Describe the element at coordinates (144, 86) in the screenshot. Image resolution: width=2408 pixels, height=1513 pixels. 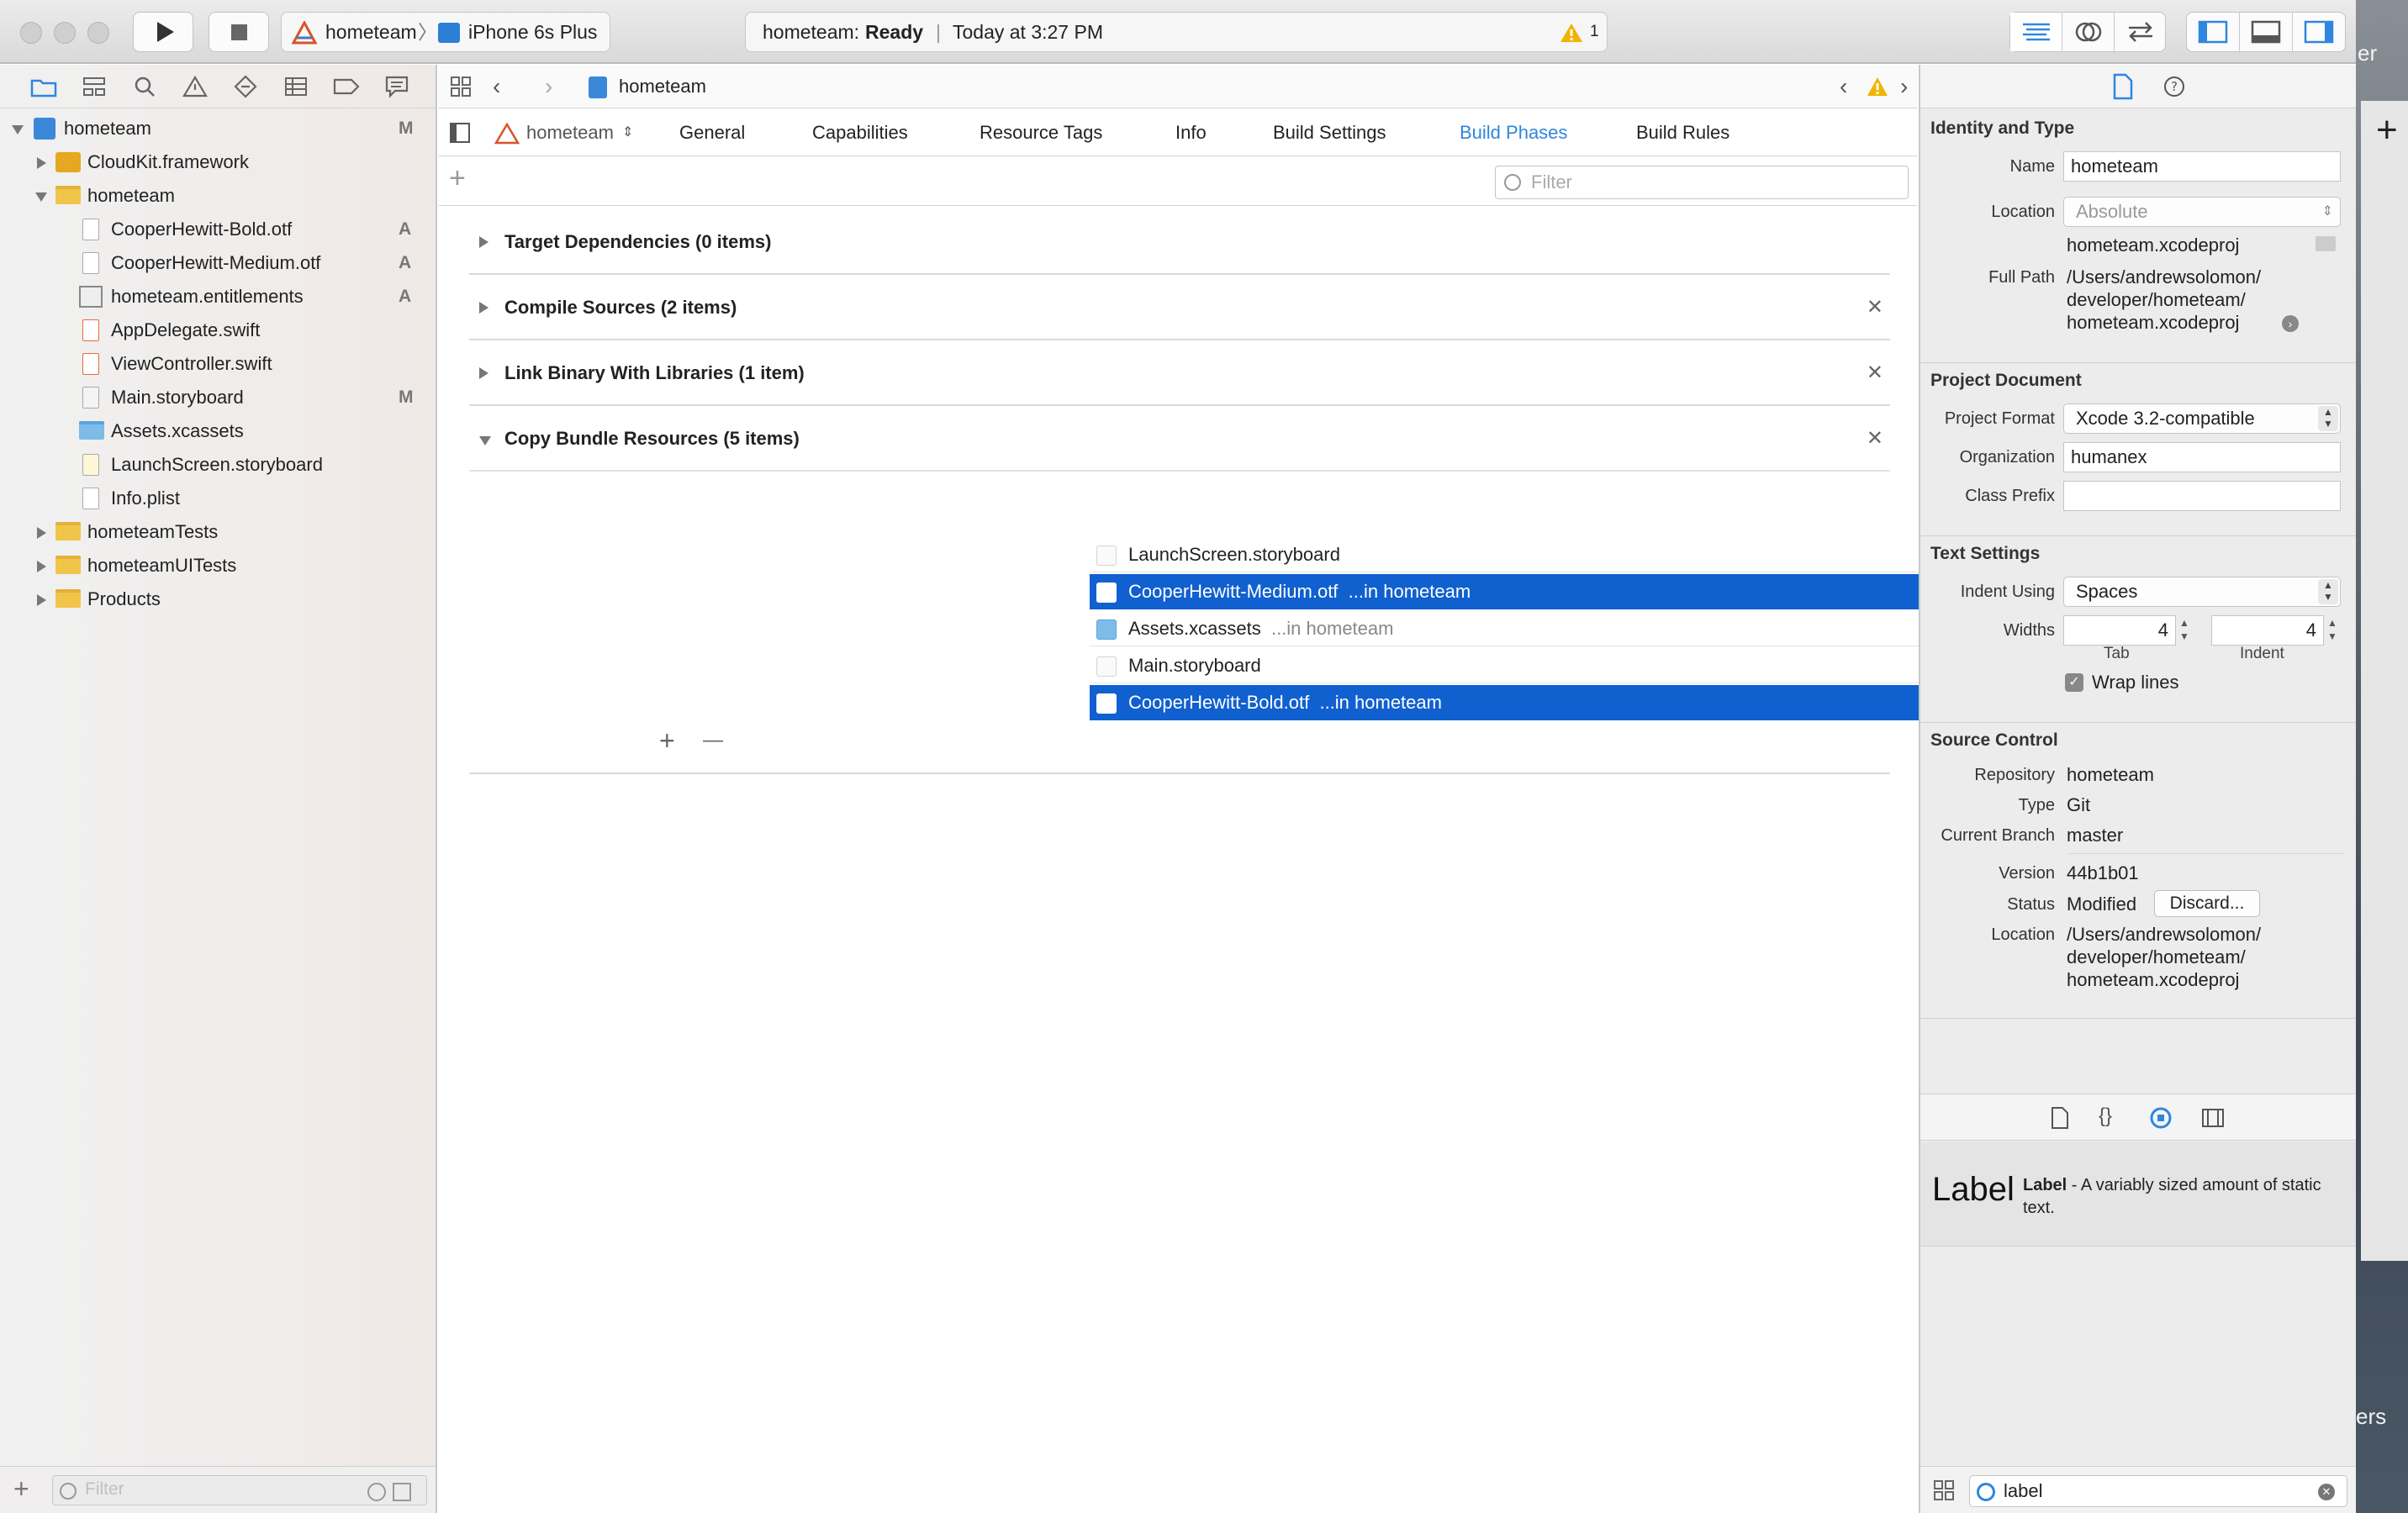
I see `find-navigator-tab` at that location.